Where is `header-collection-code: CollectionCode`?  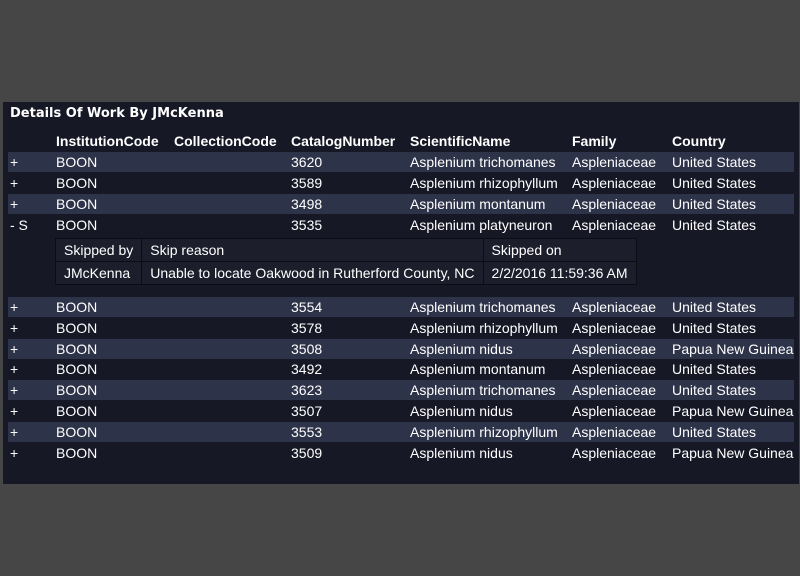
header-collection-code: CollectionCode is located at coordinates (230, 141).